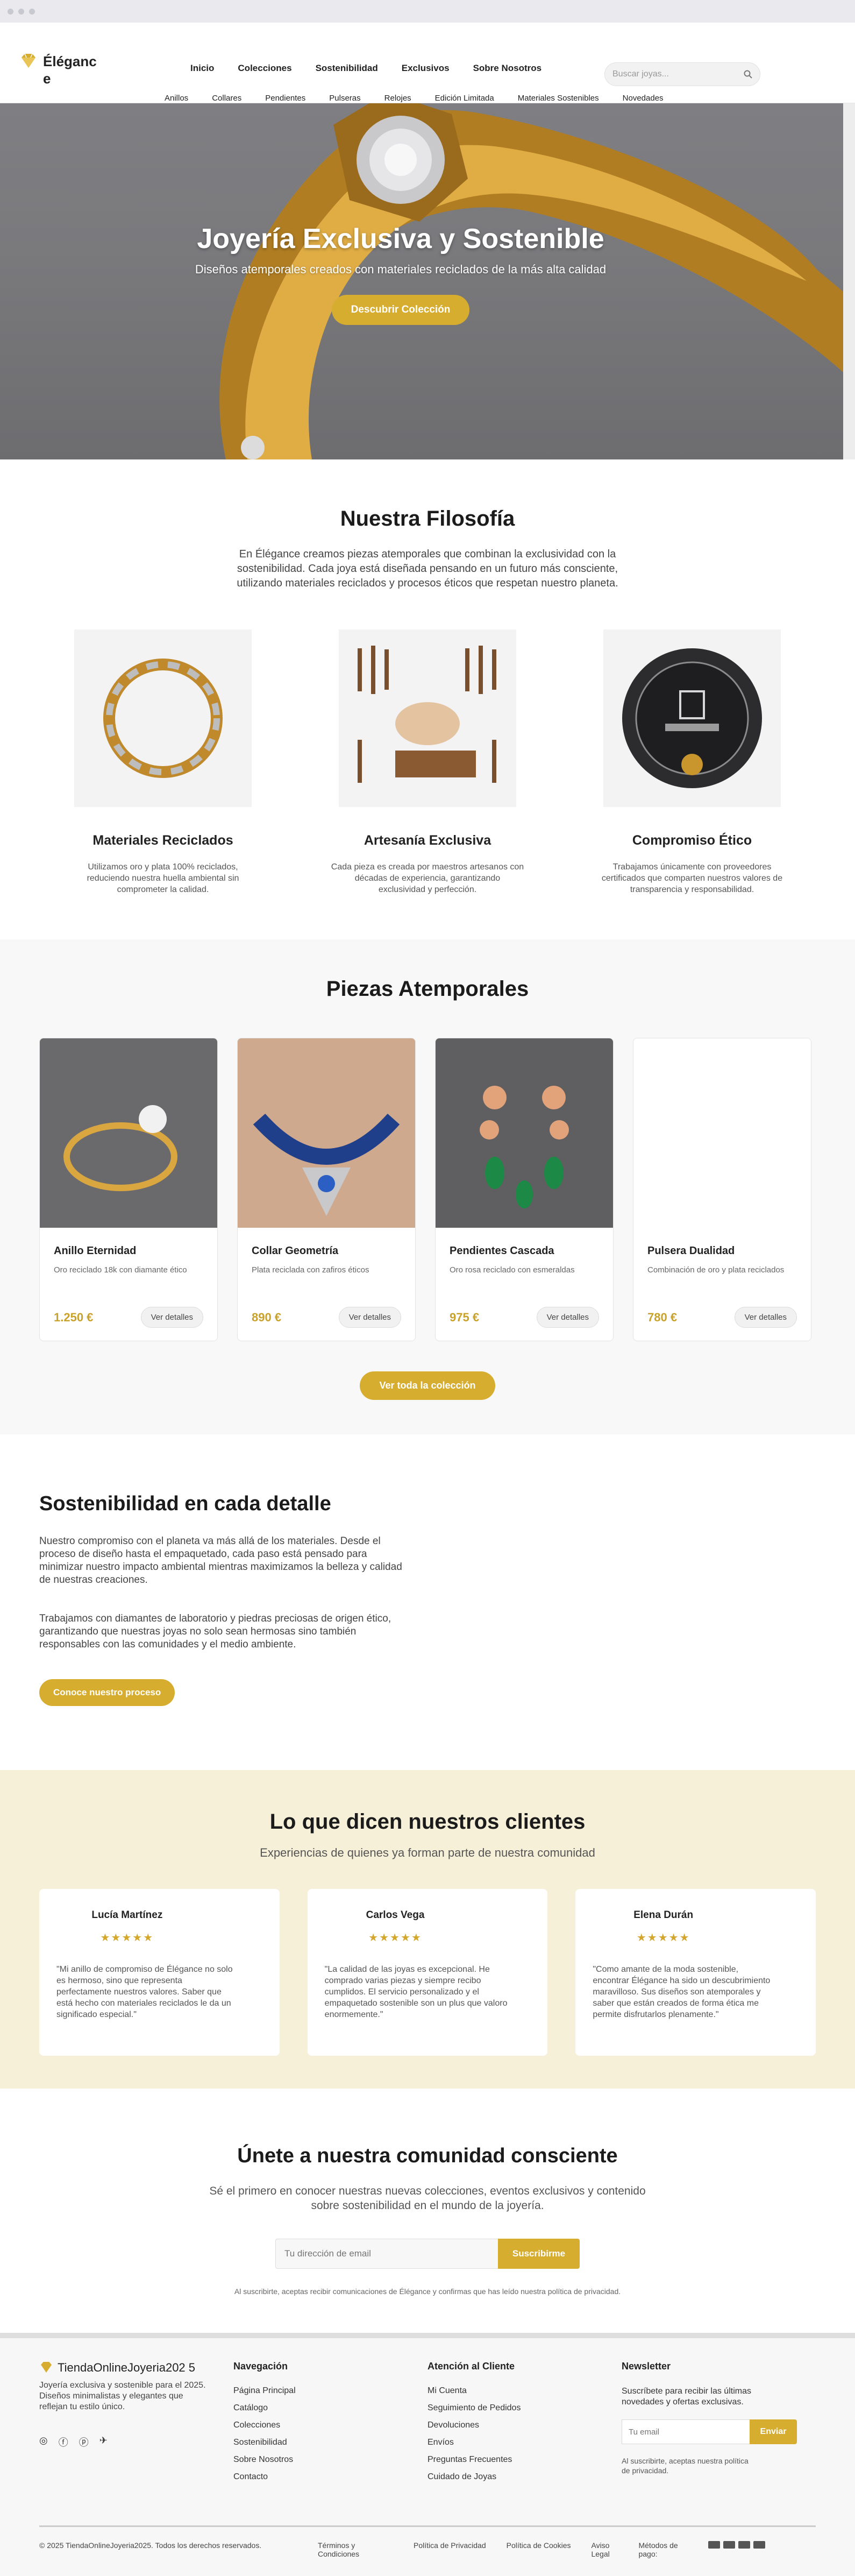 The image size is (855, 2576). I want to click on newsletter-form: Enviar, so click(709, 2431).